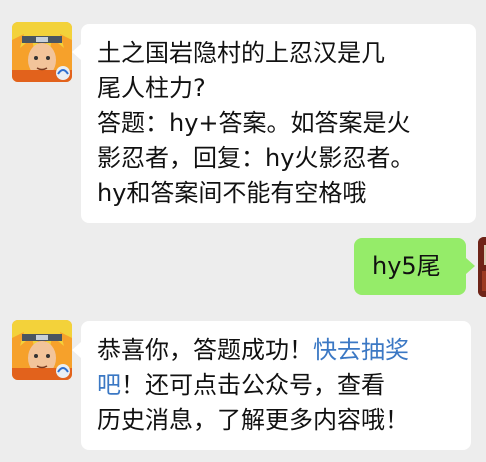  Describe the element at coordinates (232, 193) in the screenshot. I see `message-line: hy和答案间不能有空格哦` at that location.